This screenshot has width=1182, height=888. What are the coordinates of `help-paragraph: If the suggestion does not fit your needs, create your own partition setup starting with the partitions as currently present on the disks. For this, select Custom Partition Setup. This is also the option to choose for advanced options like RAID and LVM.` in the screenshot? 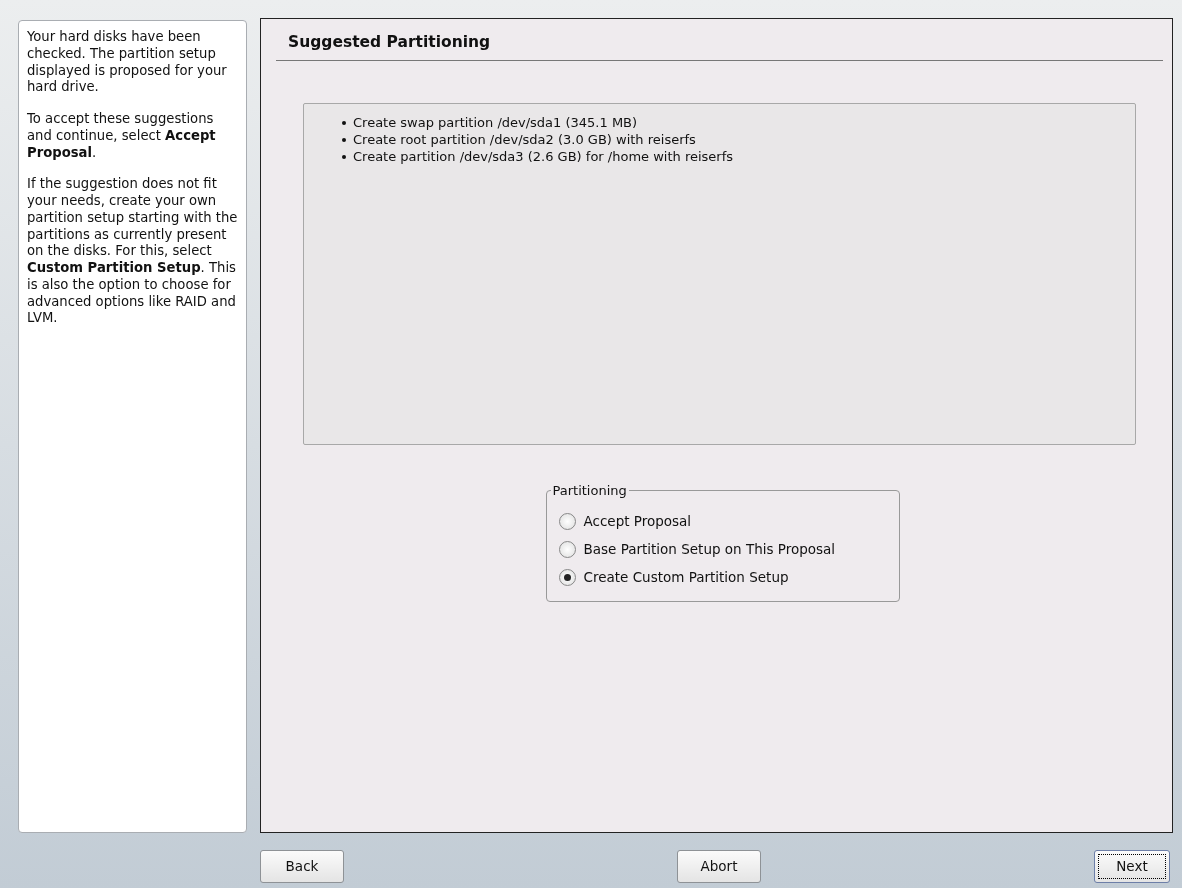 It's located at (132, 252).